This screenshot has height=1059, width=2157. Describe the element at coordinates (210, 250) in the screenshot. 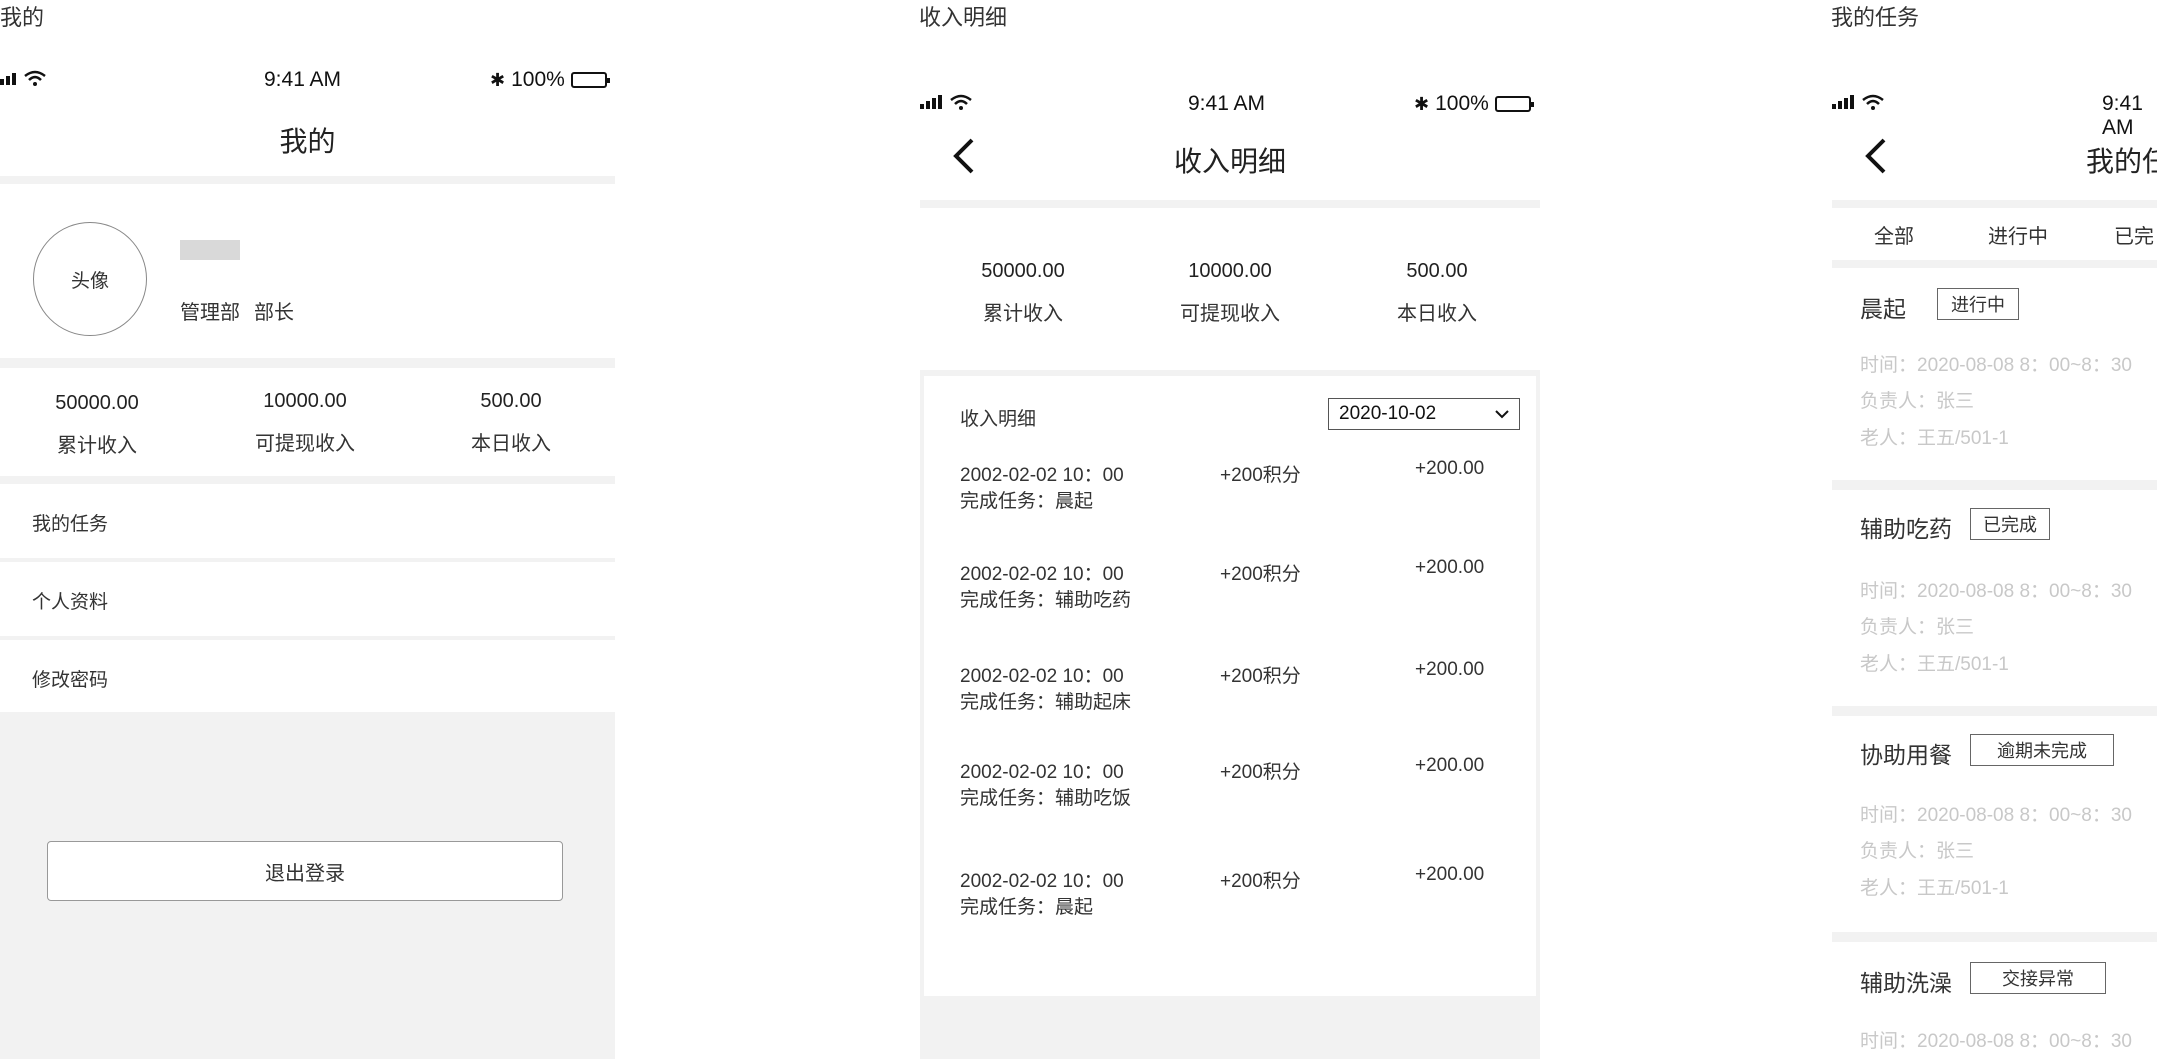

I see `user-name-placeholder` at that location.